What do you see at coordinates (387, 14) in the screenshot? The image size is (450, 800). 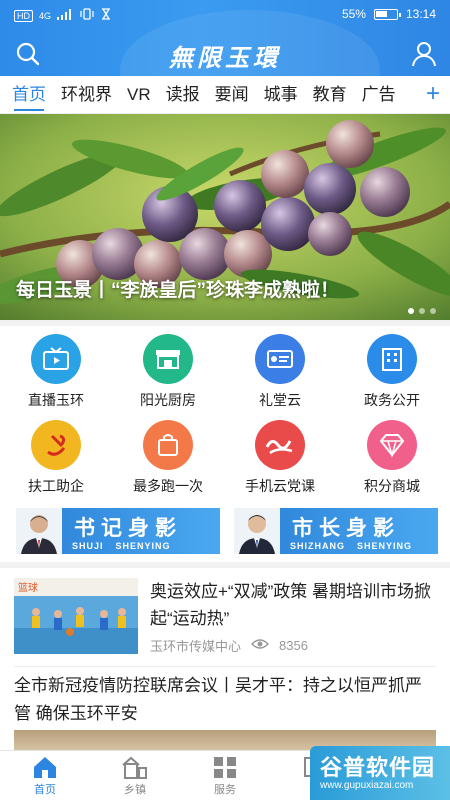 I see `battery-icon` at bounding box center [387, 14].